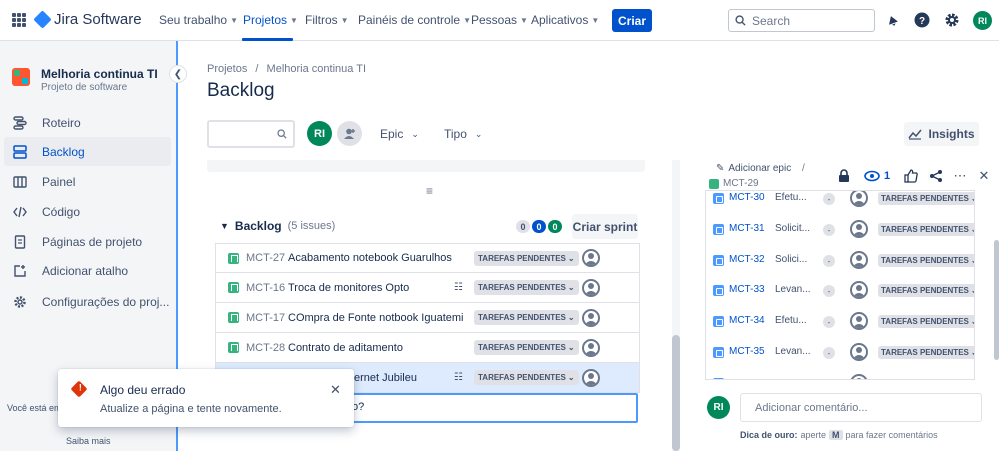 The image size is (999, 451). Describe the element at coordinates (227, 69) in the screenshot. I see `breadcrumb-projetos: Projetos` at that location.